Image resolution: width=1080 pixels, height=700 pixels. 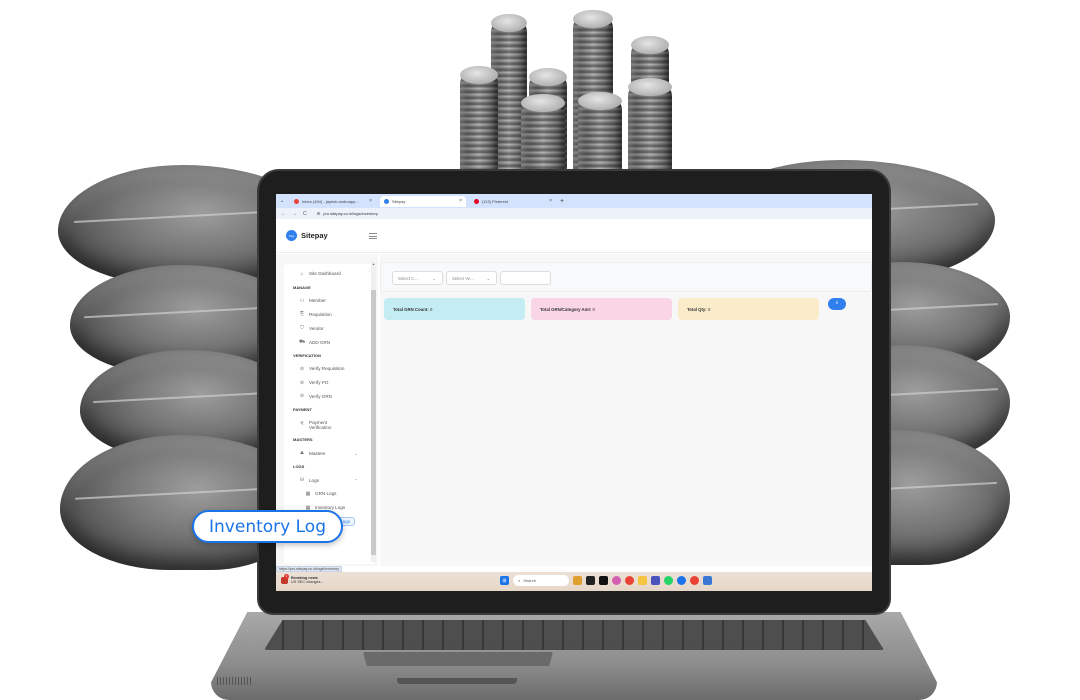 I want to click on news-icon: 1, so click(x=285, y=578).